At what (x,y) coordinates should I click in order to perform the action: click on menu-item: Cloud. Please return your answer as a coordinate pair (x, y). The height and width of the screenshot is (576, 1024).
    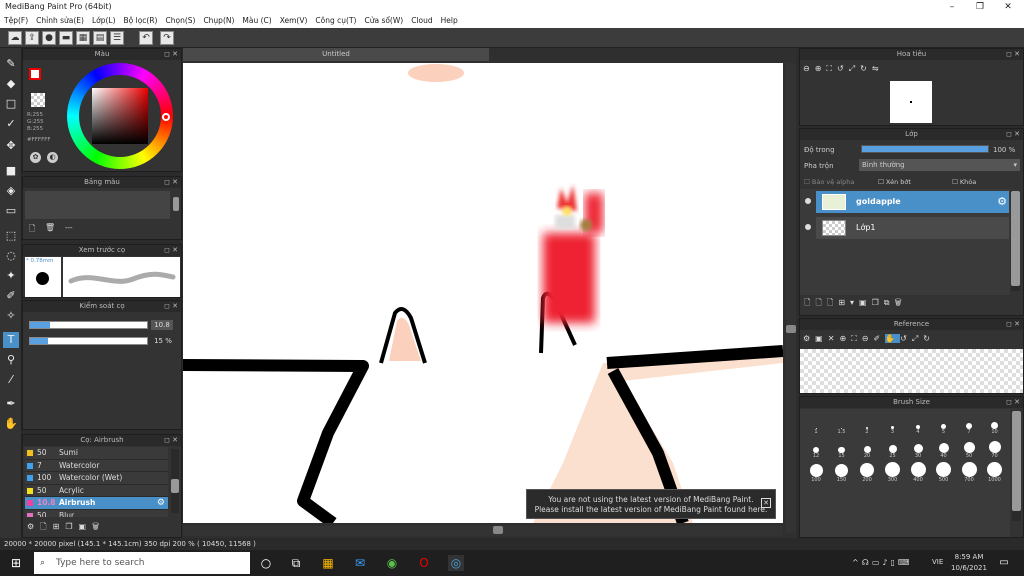
    Looking at the image, I should click on (421, 21).